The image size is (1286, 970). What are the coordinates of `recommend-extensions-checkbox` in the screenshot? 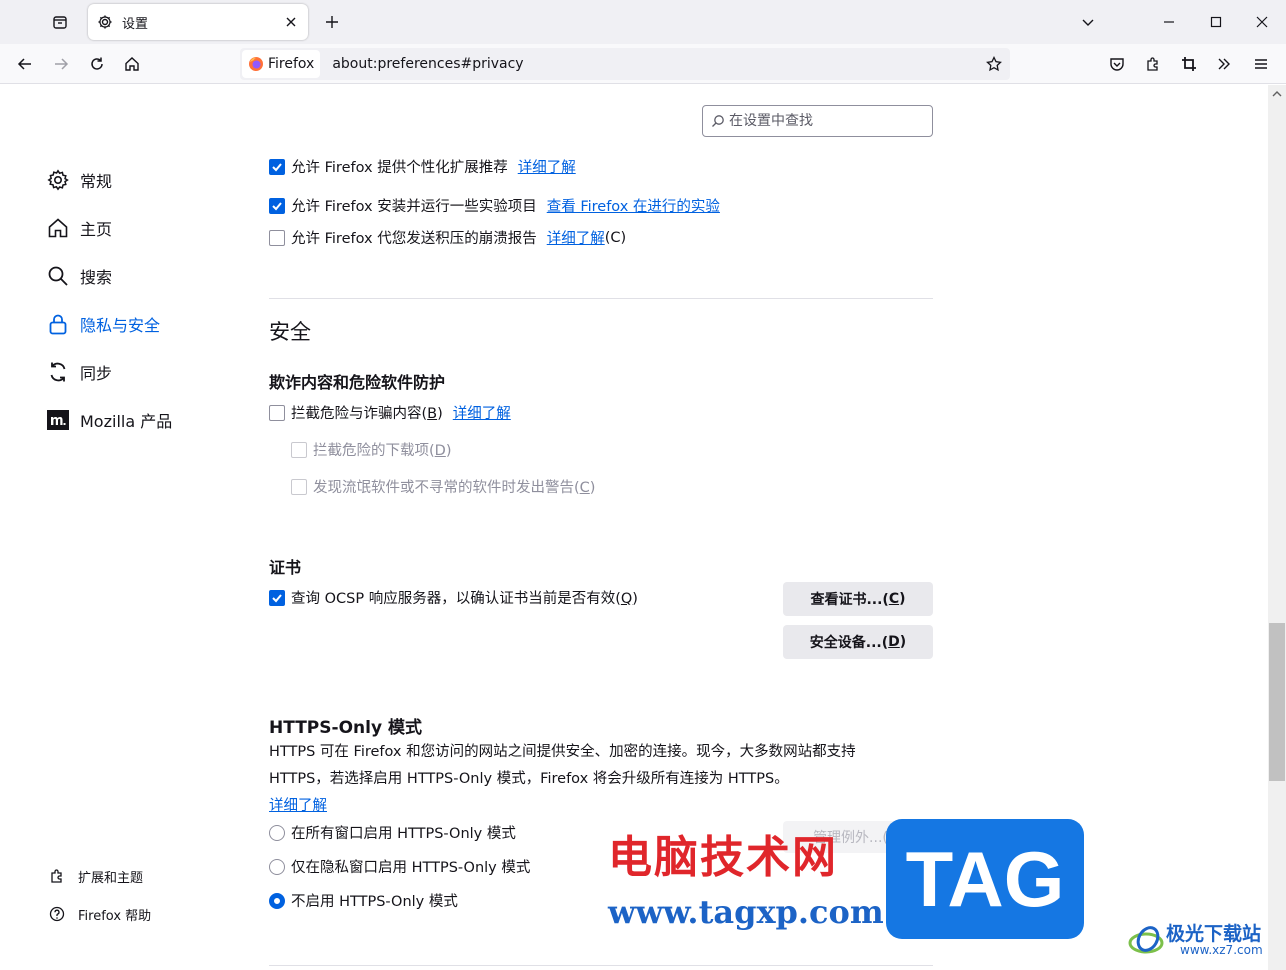 It's located at (277, 166).